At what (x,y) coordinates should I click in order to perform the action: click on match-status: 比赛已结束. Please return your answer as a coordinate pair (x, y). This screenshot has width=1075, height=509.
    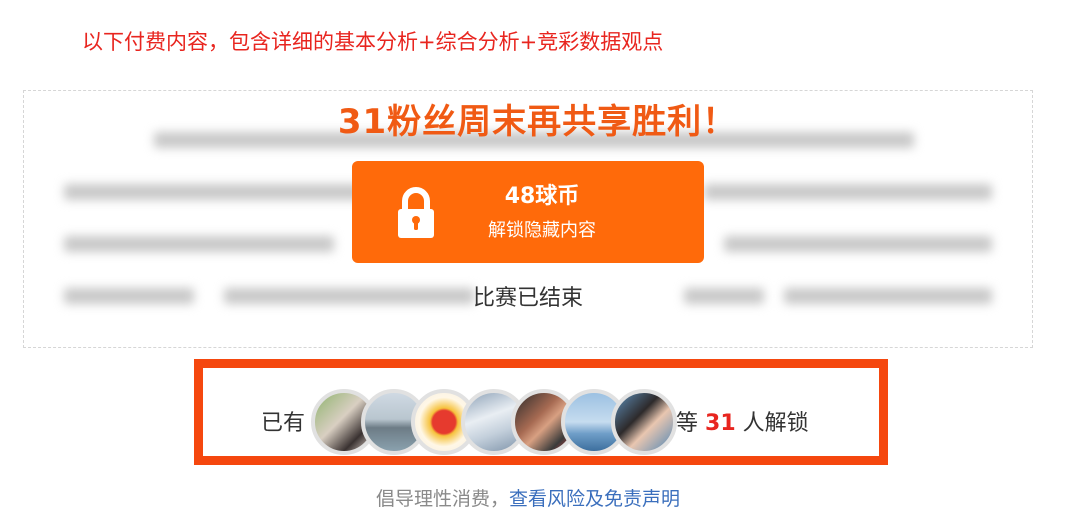
    Looking at the image, I should click on (527, 298).